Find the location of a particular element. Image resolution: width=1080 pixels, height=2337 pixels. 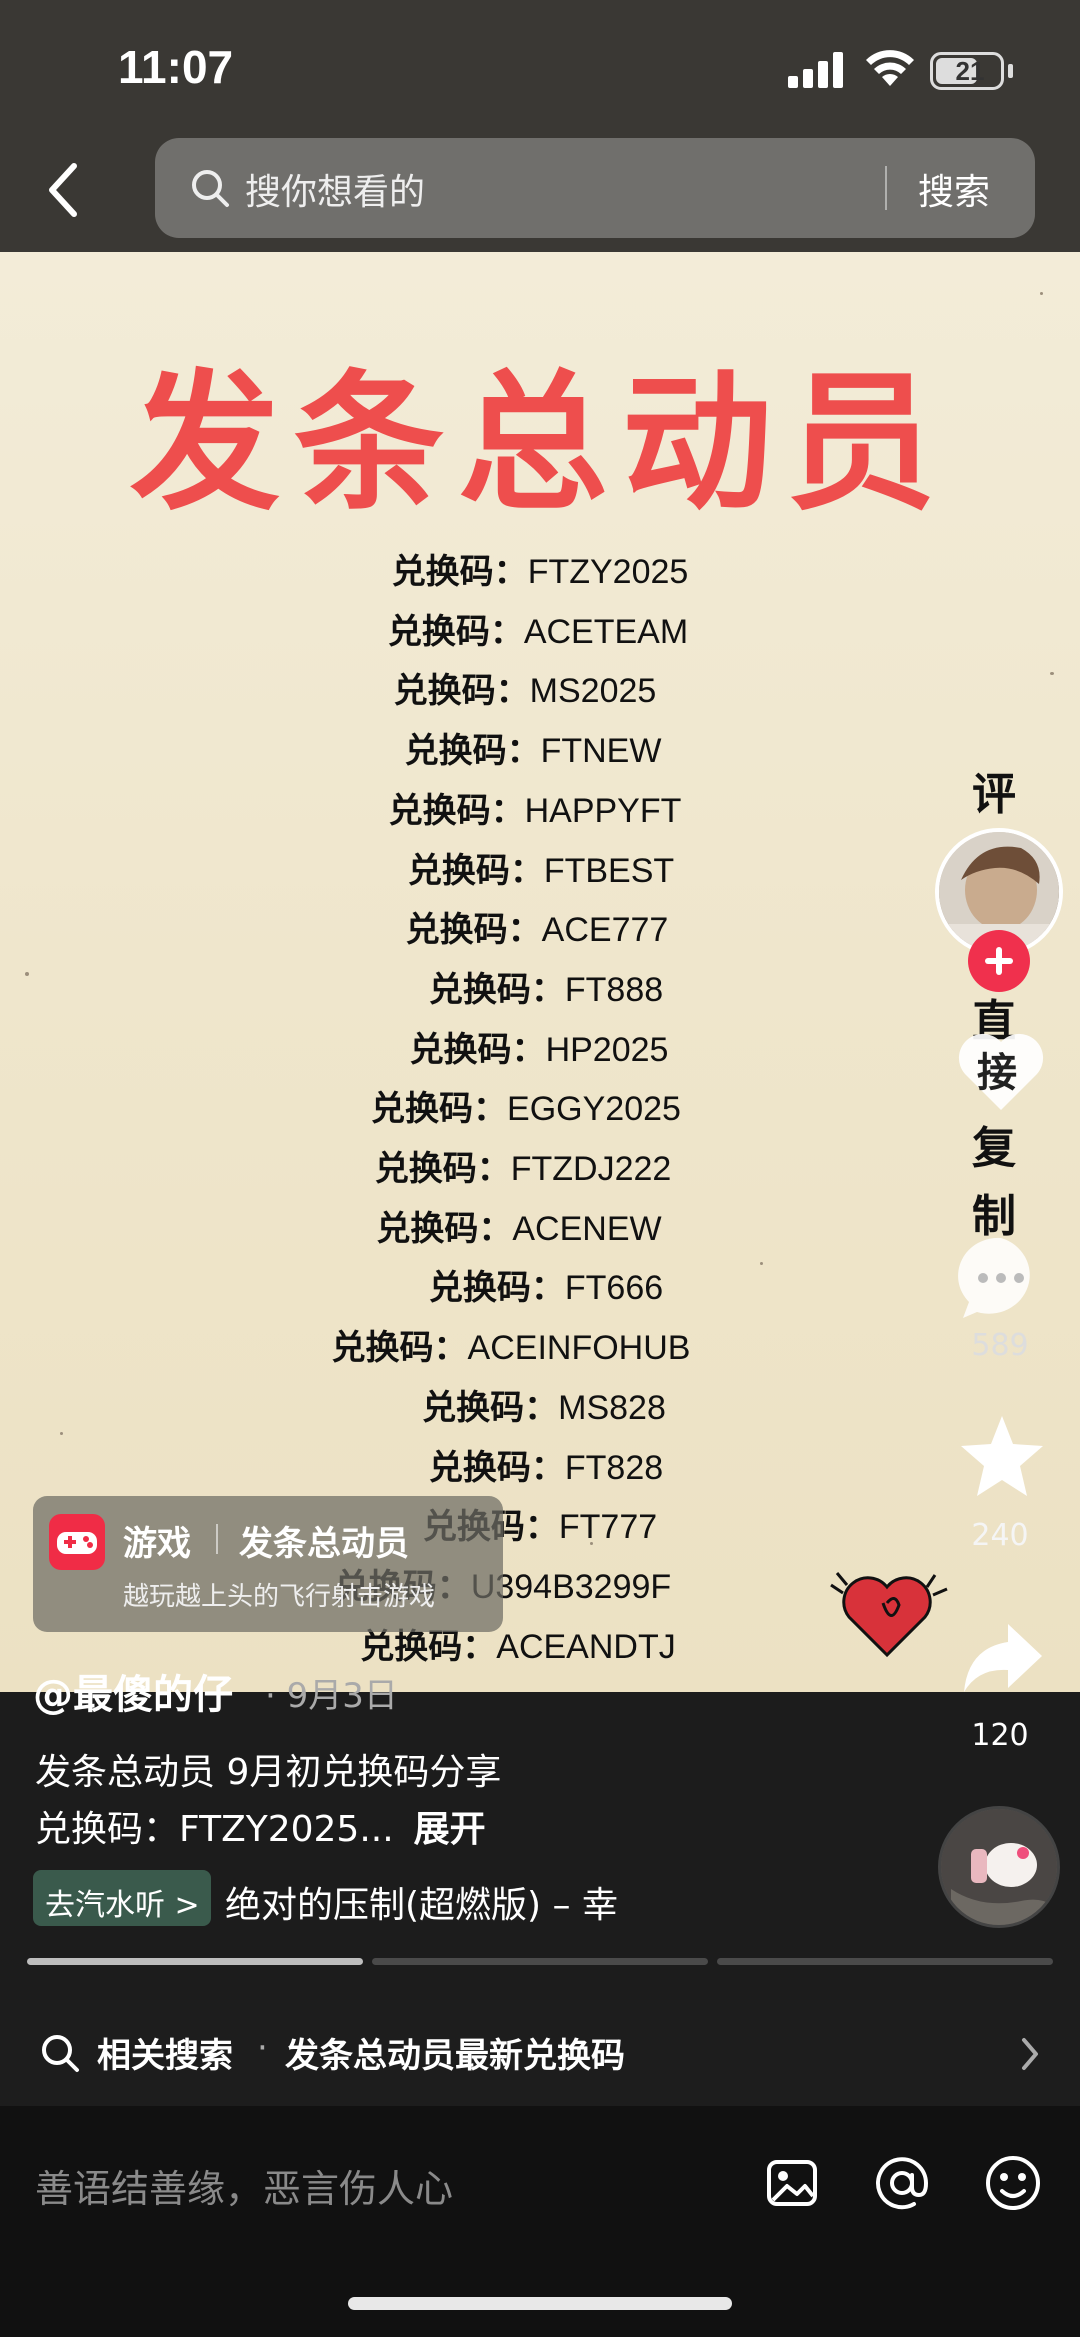

code-value: FT888 is located at coordinates (614, 989).